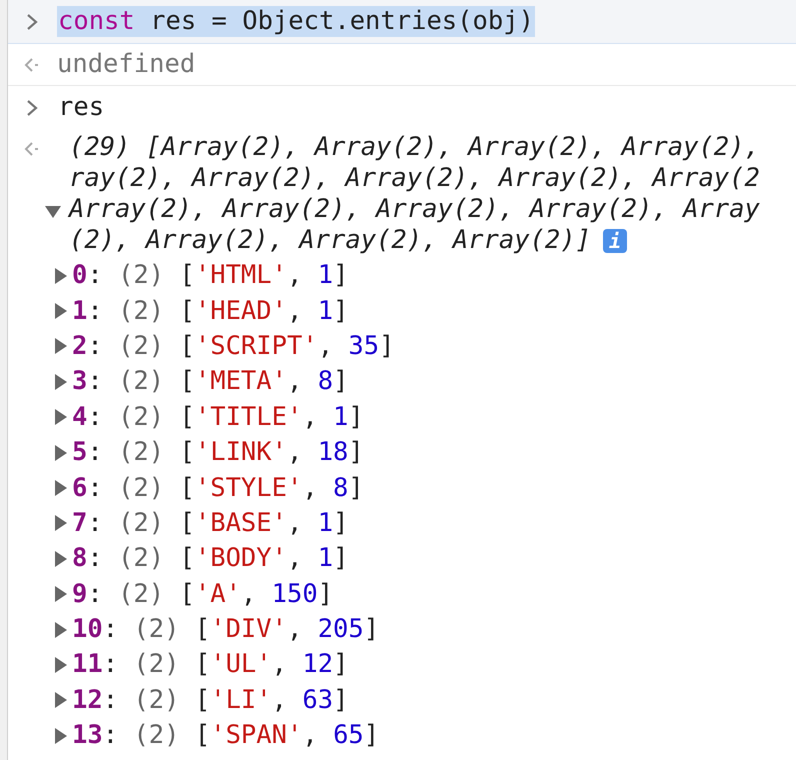  I want to click on array-summary-line: Array(2), Array(2), Array(2), Array(2), Array, so click(414, 209).